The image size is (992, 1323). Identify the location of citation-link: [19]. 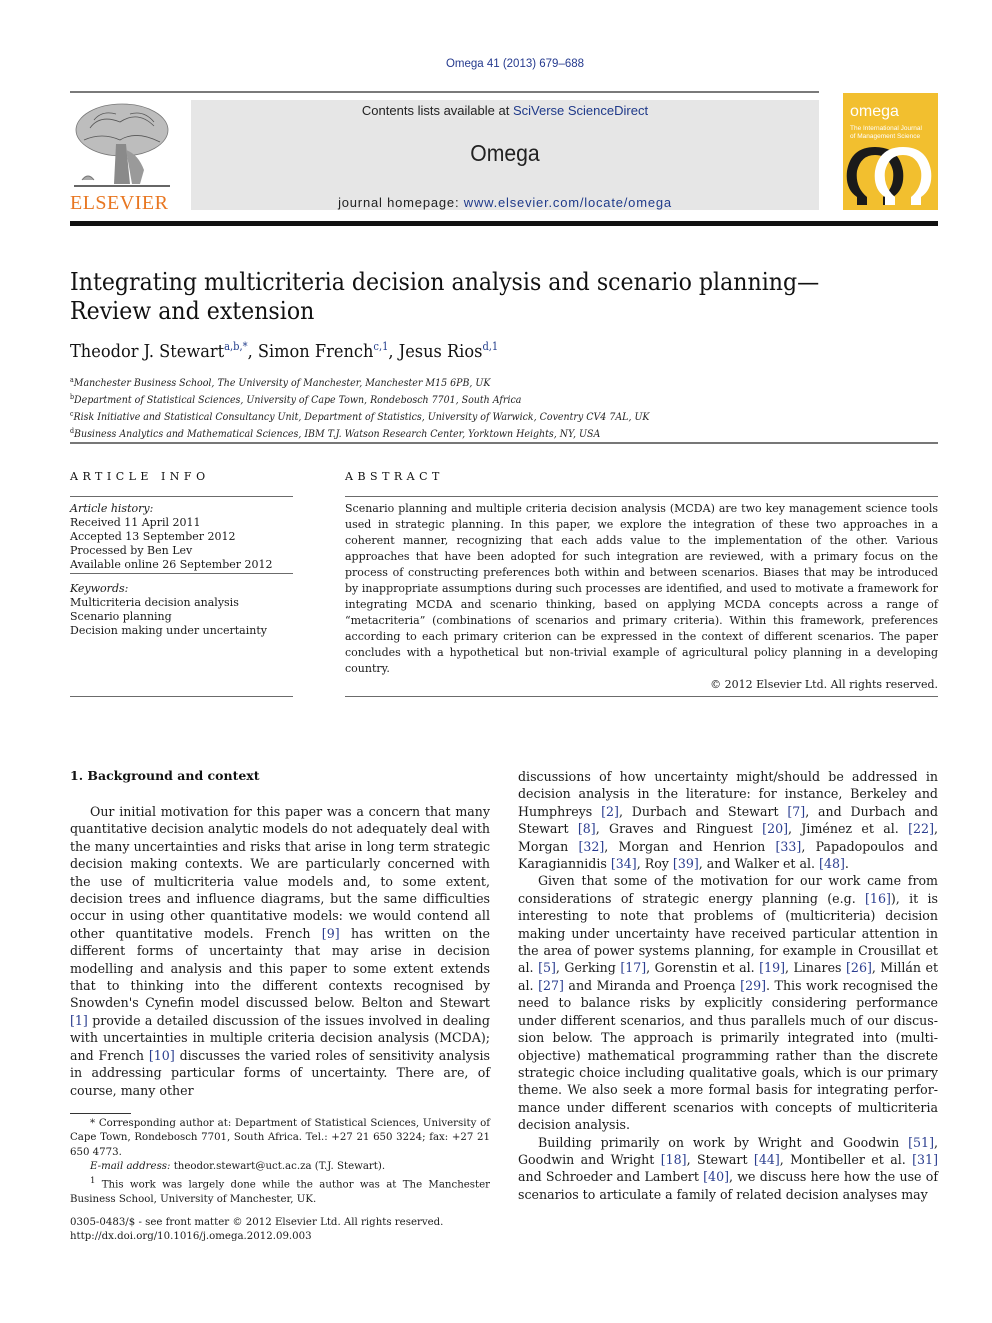
(772, 967).